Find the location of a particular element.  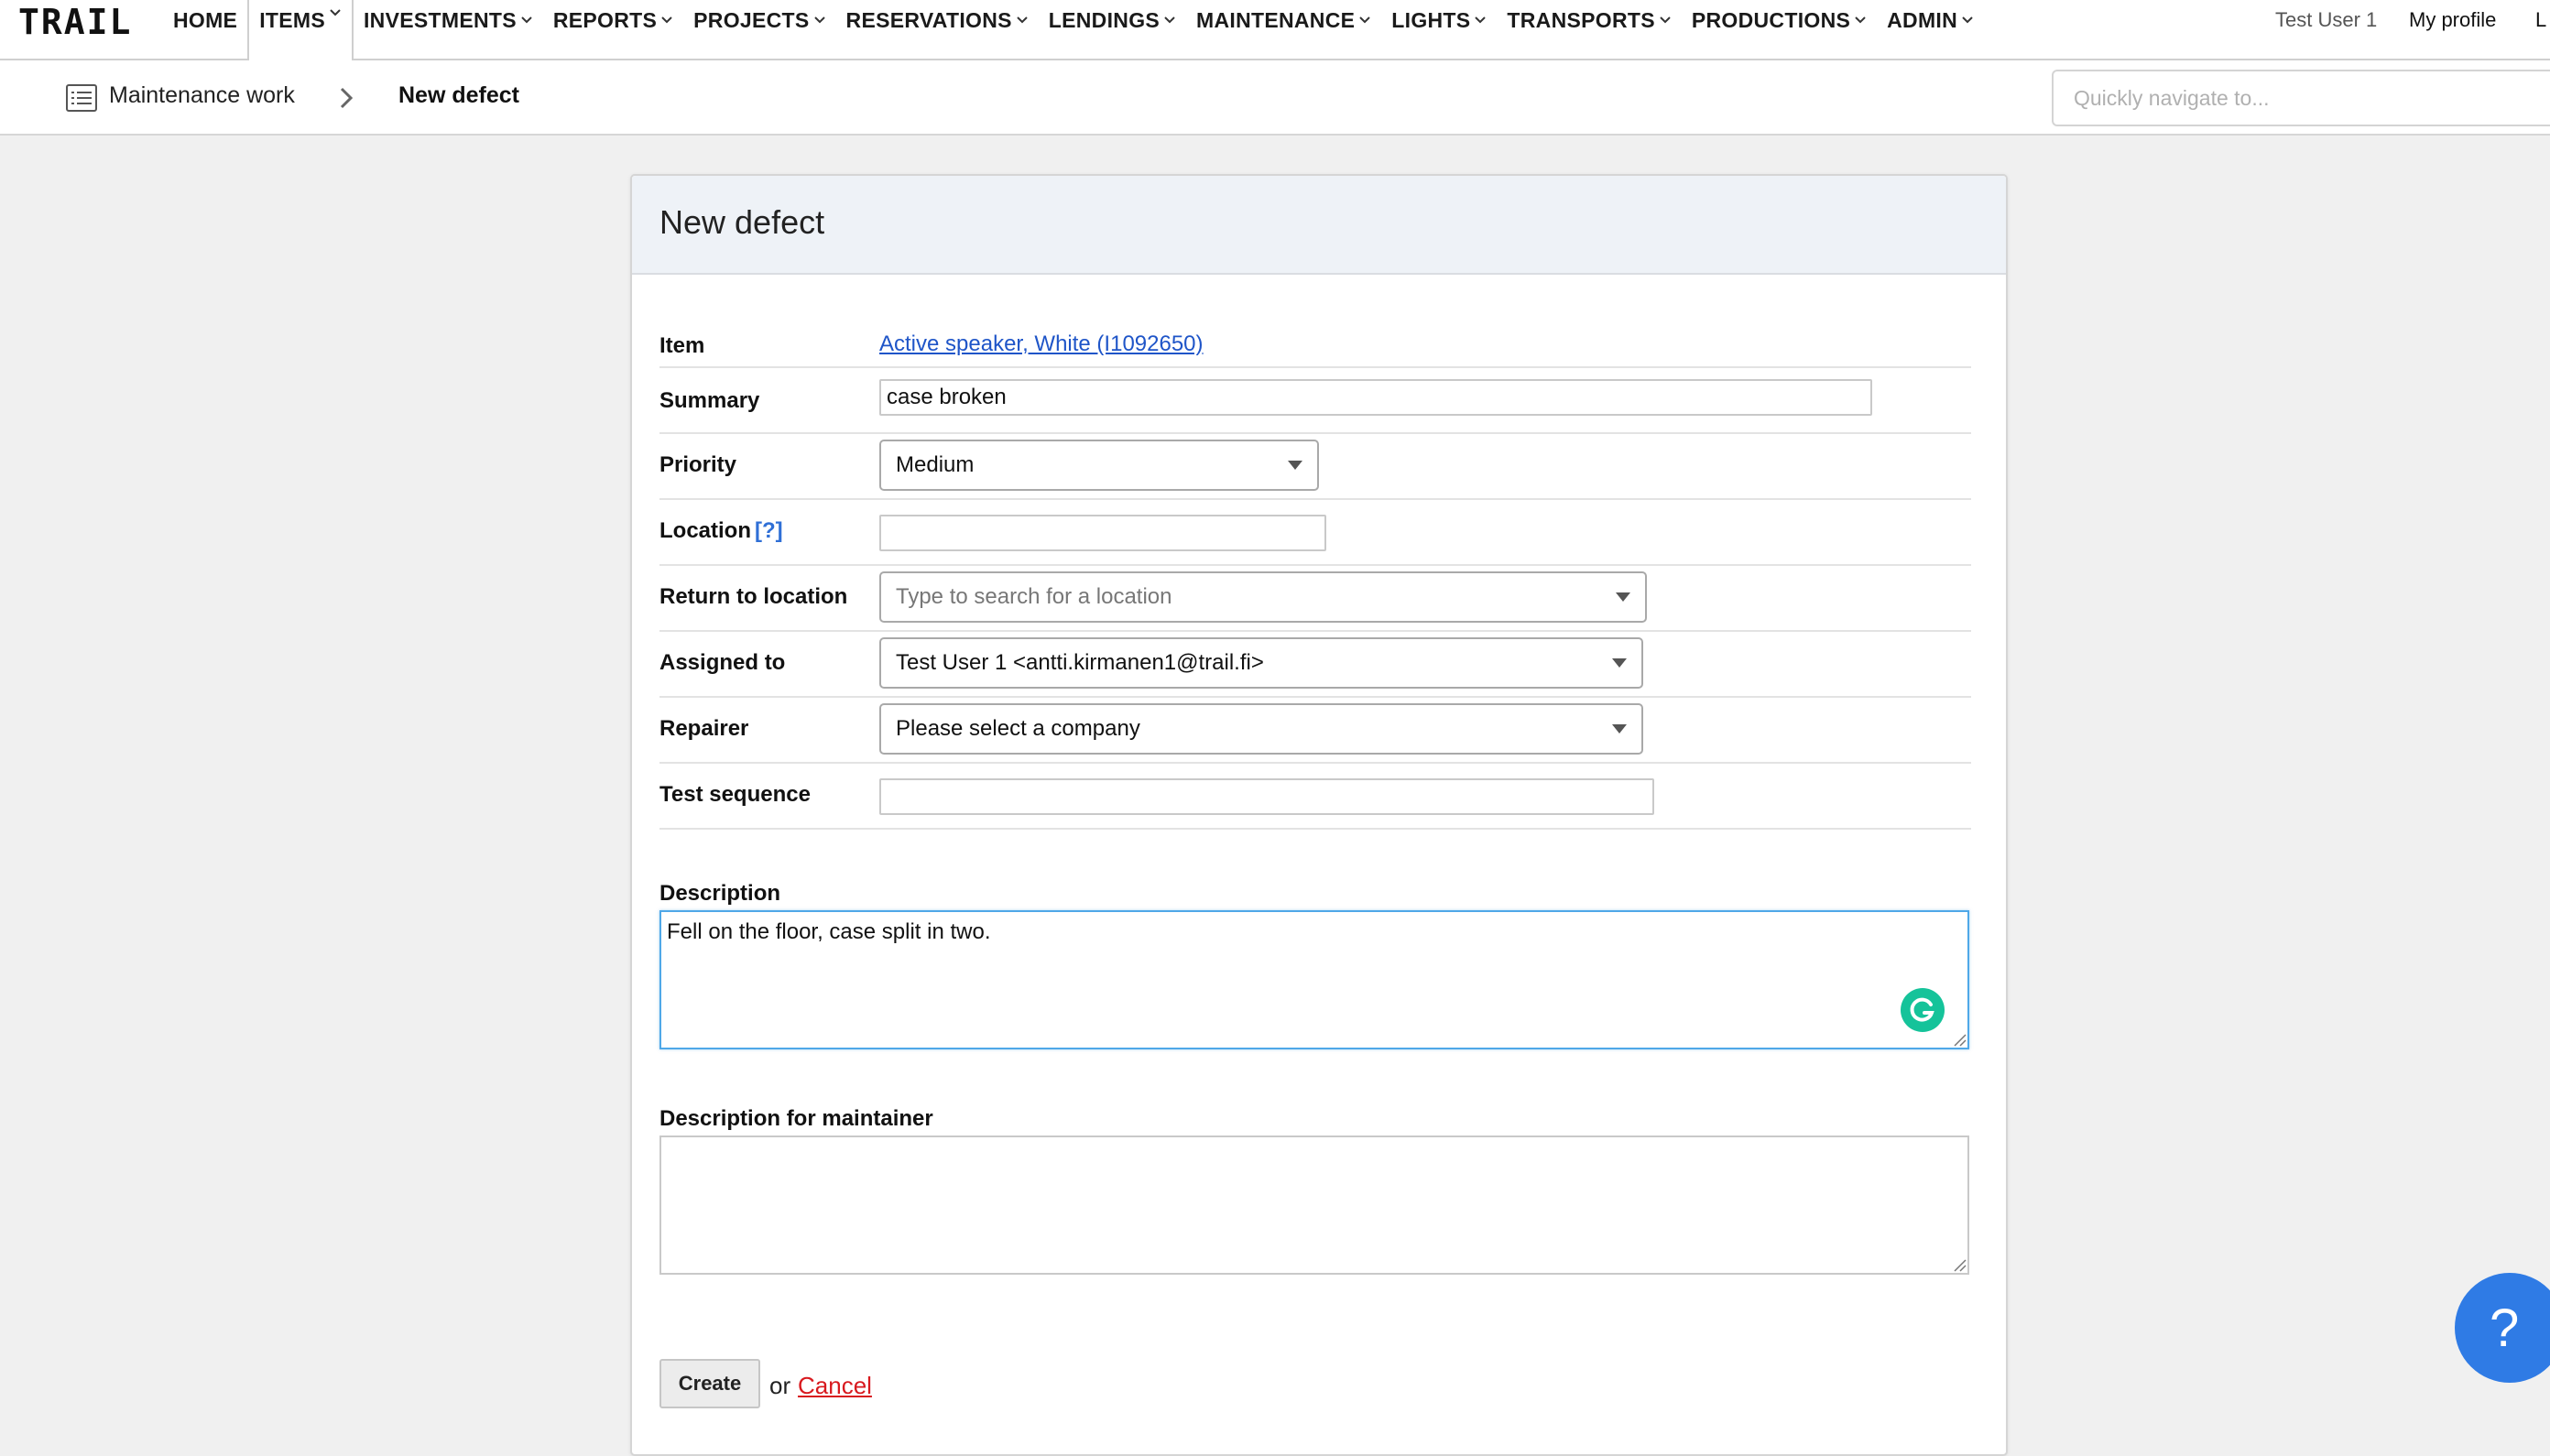

nav-item-investments: INVESTMENTS is located at coordinates (448, 20).